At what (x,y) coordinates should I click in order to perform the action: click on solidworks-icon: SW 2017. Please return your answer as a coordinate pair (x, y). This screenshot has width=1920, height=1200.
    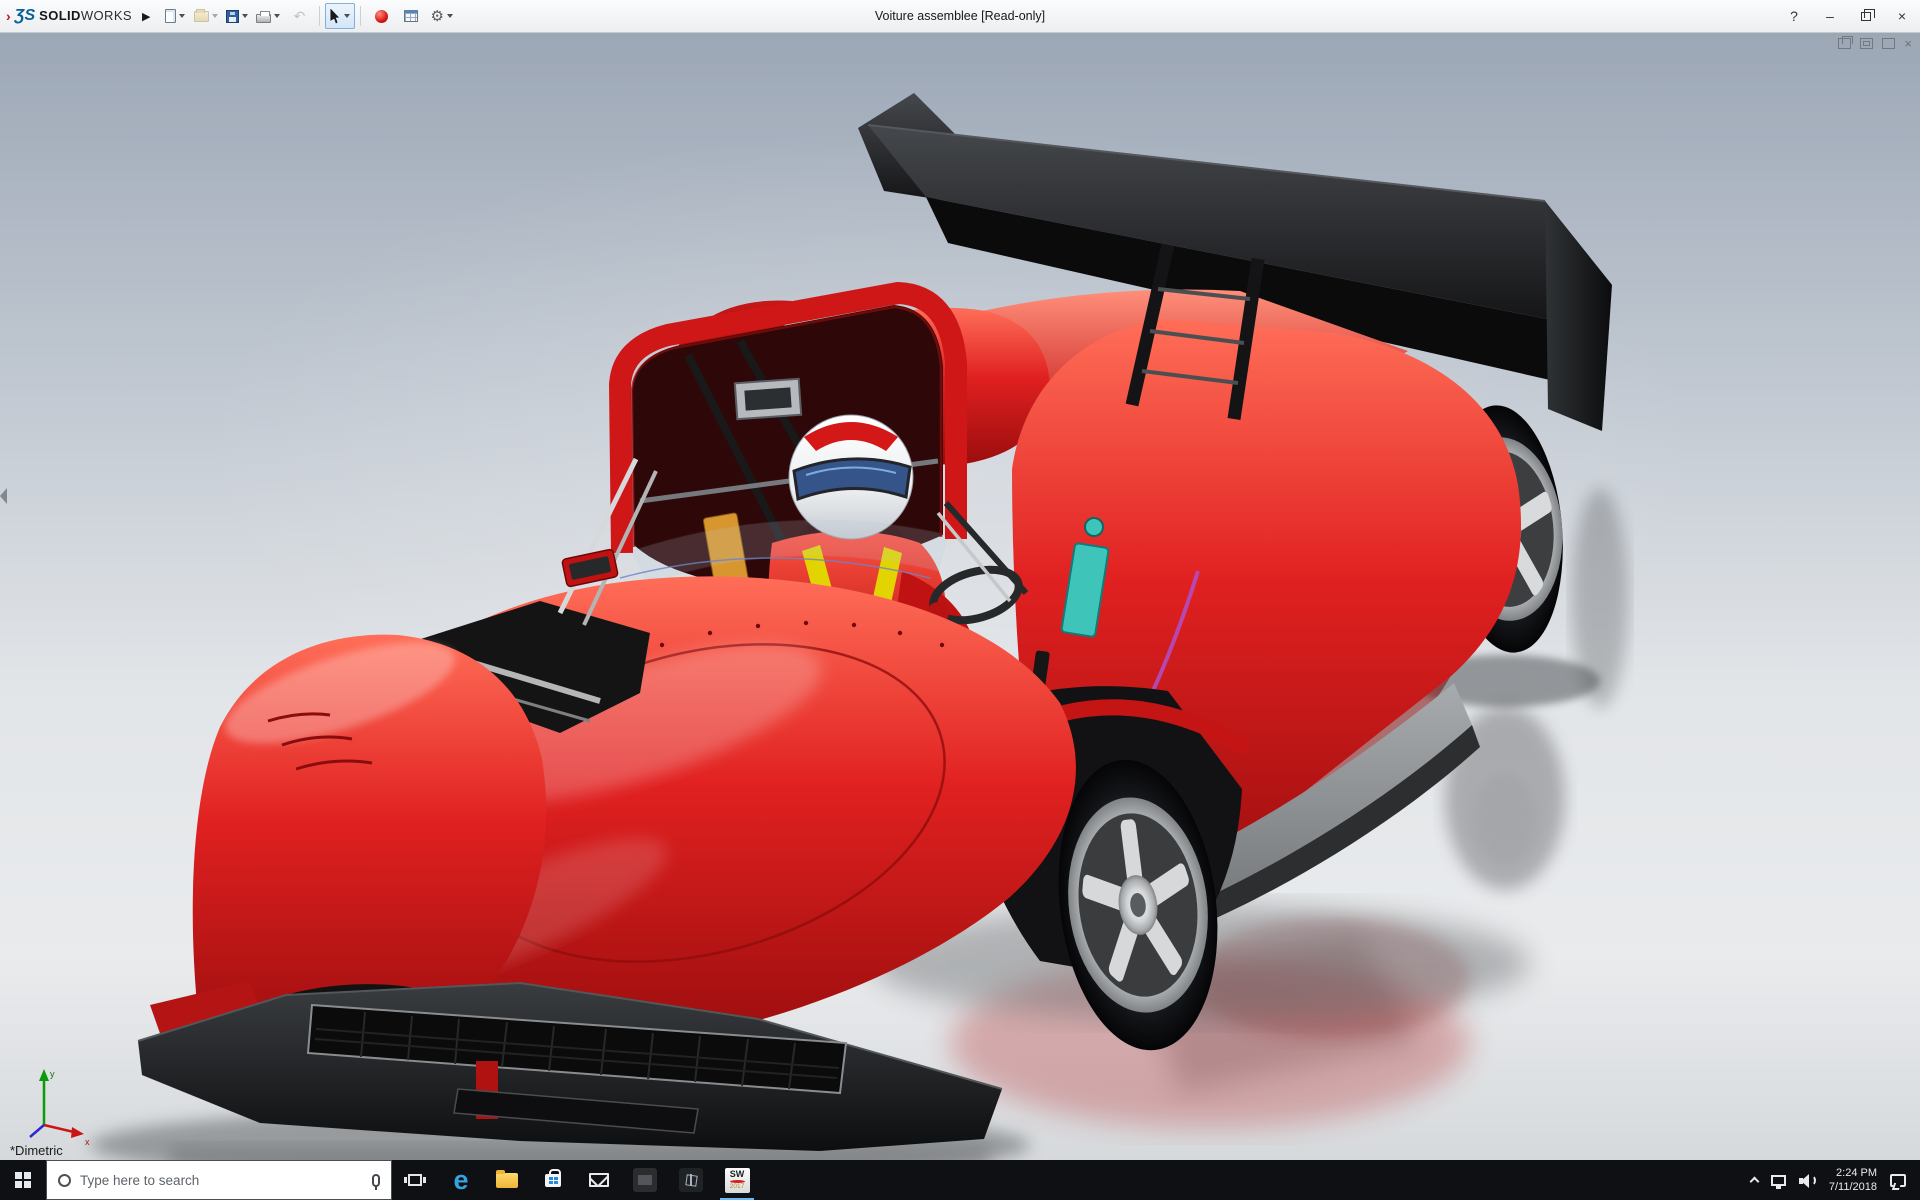
    Looking at the image, I should click on (737, 1180).